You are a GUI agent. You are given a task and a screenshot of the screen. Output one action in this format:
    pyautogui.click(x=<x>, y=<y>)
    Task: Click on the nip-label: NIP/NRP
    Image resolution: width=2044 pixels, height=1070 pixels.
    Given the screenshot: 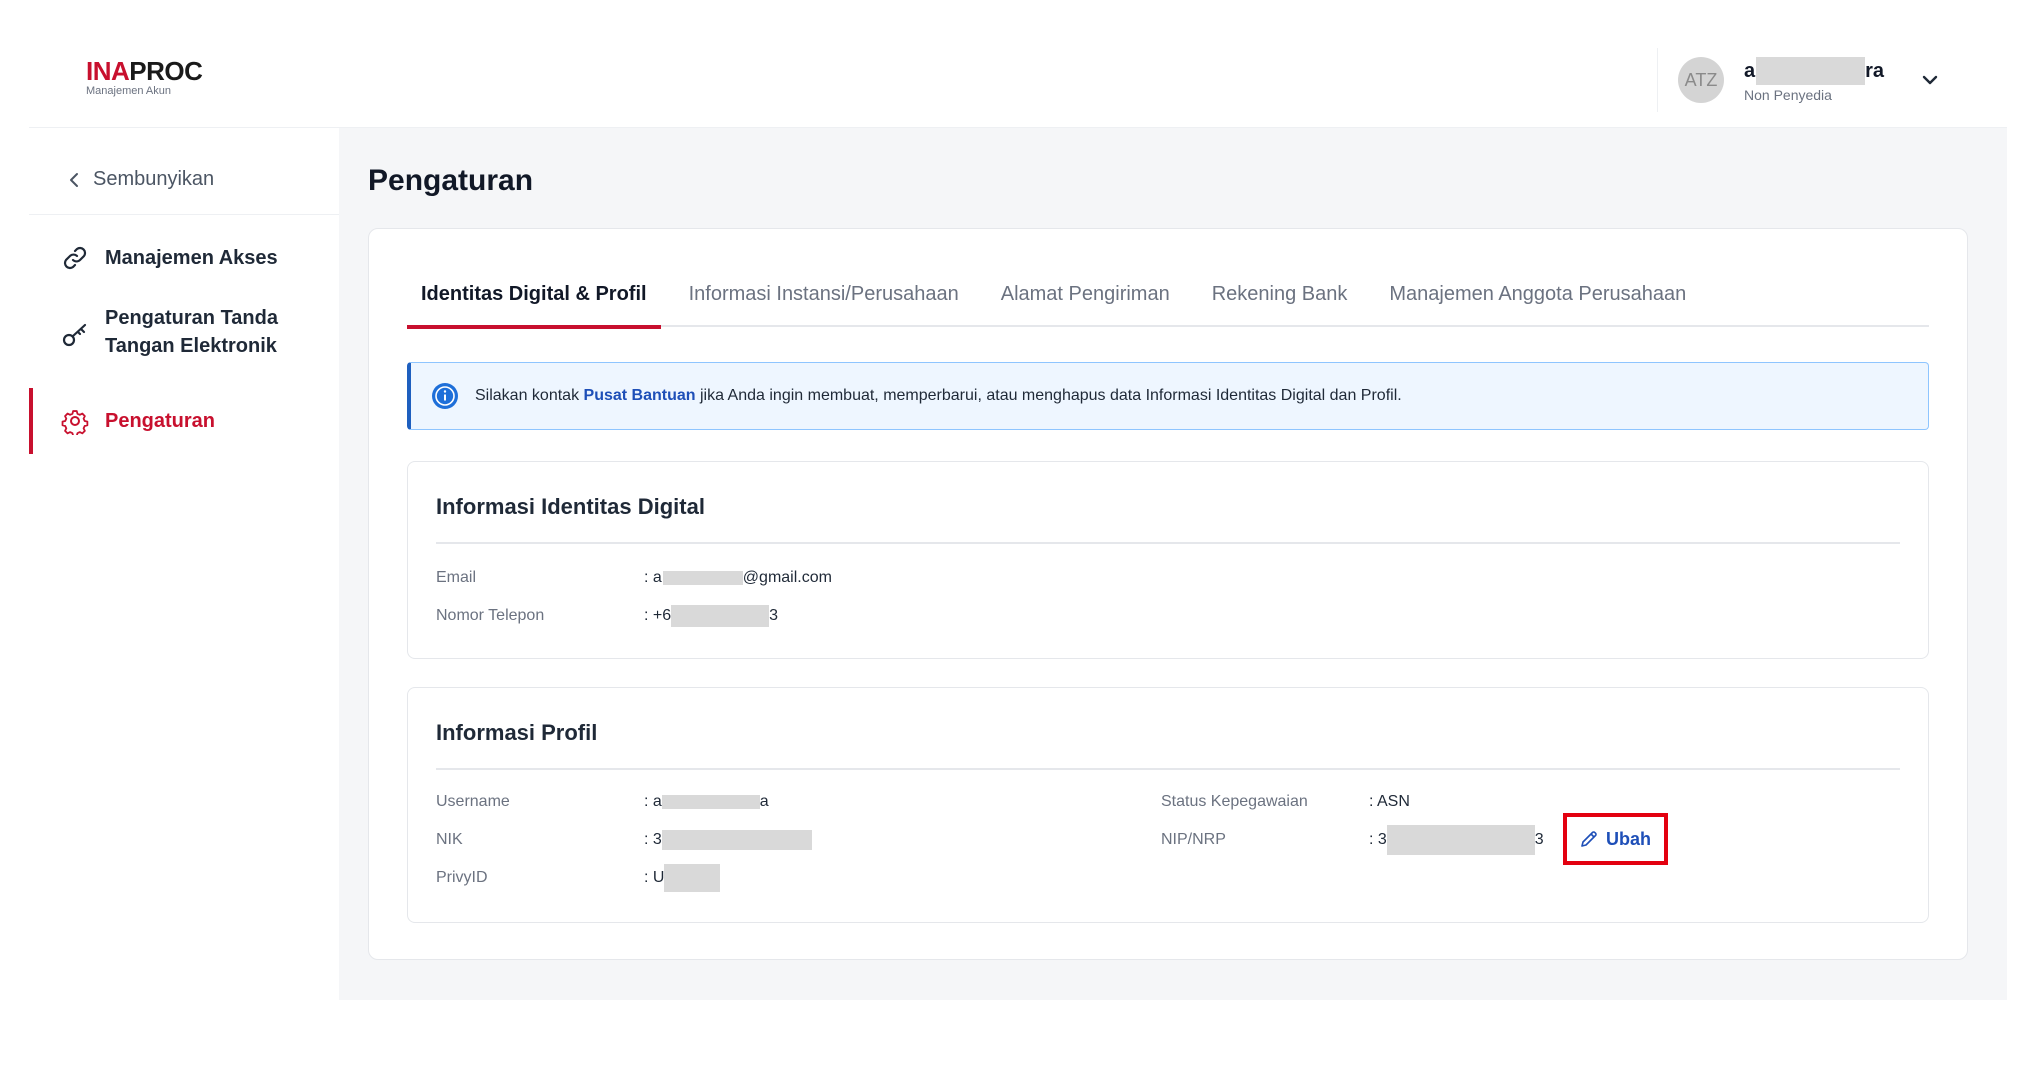 What is the action you would take?
    pyautogui.click(x=1193, y=839)
    